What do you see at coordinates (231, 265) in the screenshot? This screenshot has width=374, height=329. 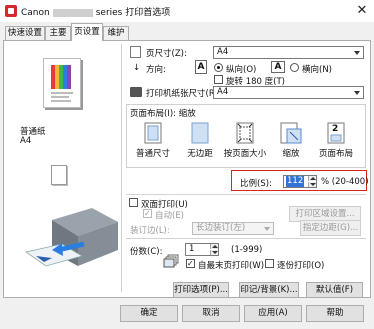 I see `print-from-last-page-label: 自最末页打印(W)` at bounding box center [231, 265].